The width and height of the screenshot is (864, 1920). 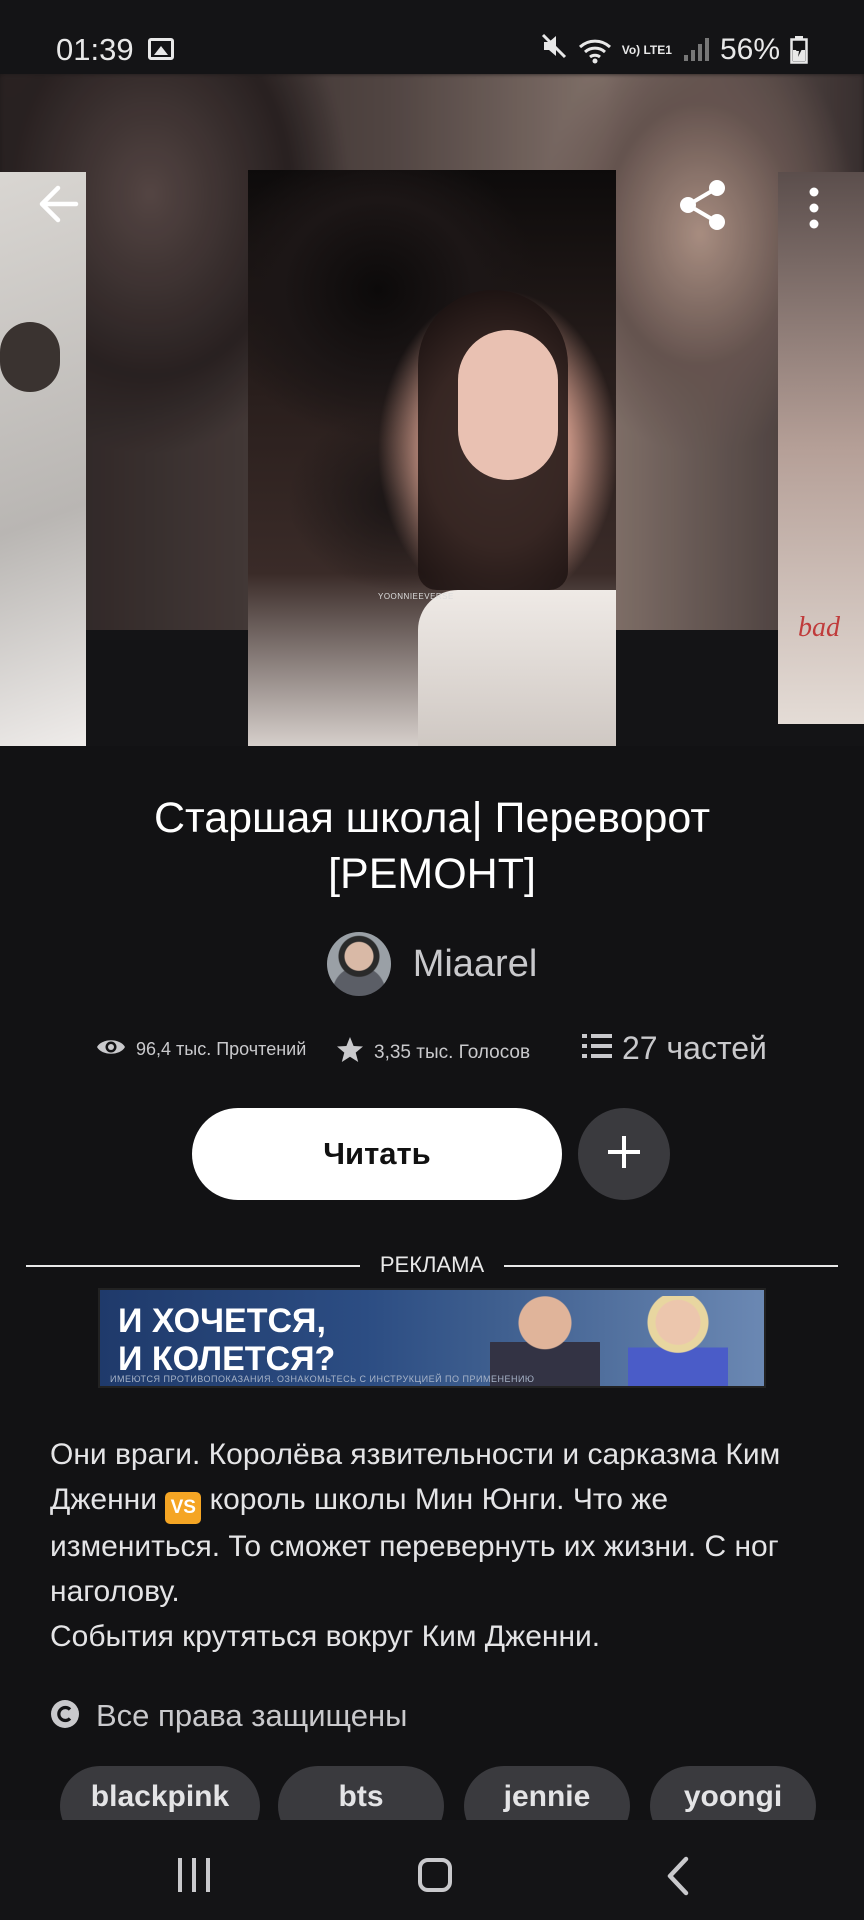 I want to click on read-button: Читать, so click(x=377, y=1154).